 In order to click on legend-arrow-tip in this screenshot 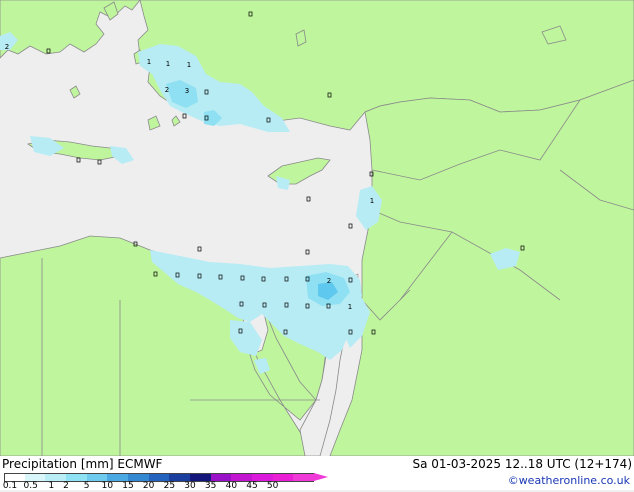, I will do `click(321, 477)`.